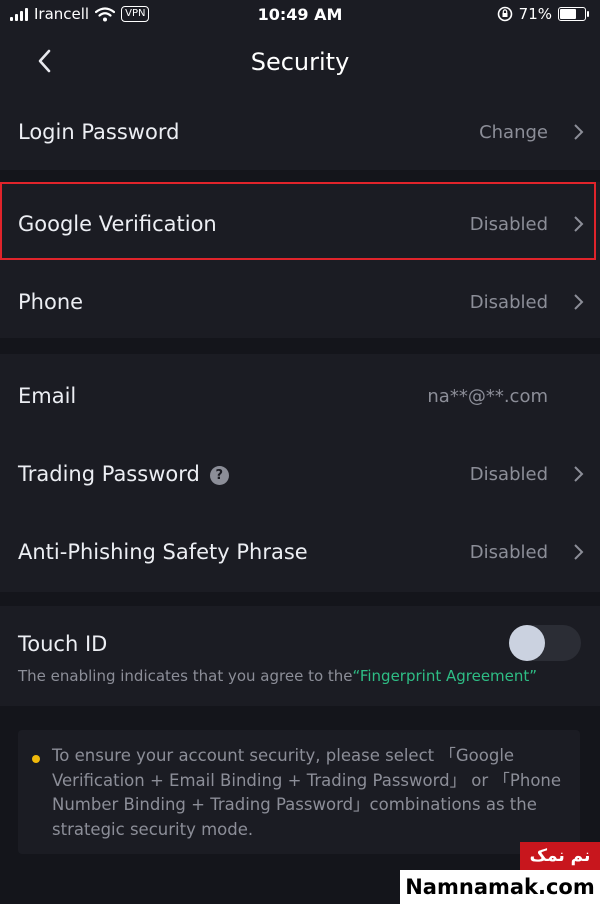 The image size is (600, 904). I want to click on login-password-value: Change, so click(513, 132).